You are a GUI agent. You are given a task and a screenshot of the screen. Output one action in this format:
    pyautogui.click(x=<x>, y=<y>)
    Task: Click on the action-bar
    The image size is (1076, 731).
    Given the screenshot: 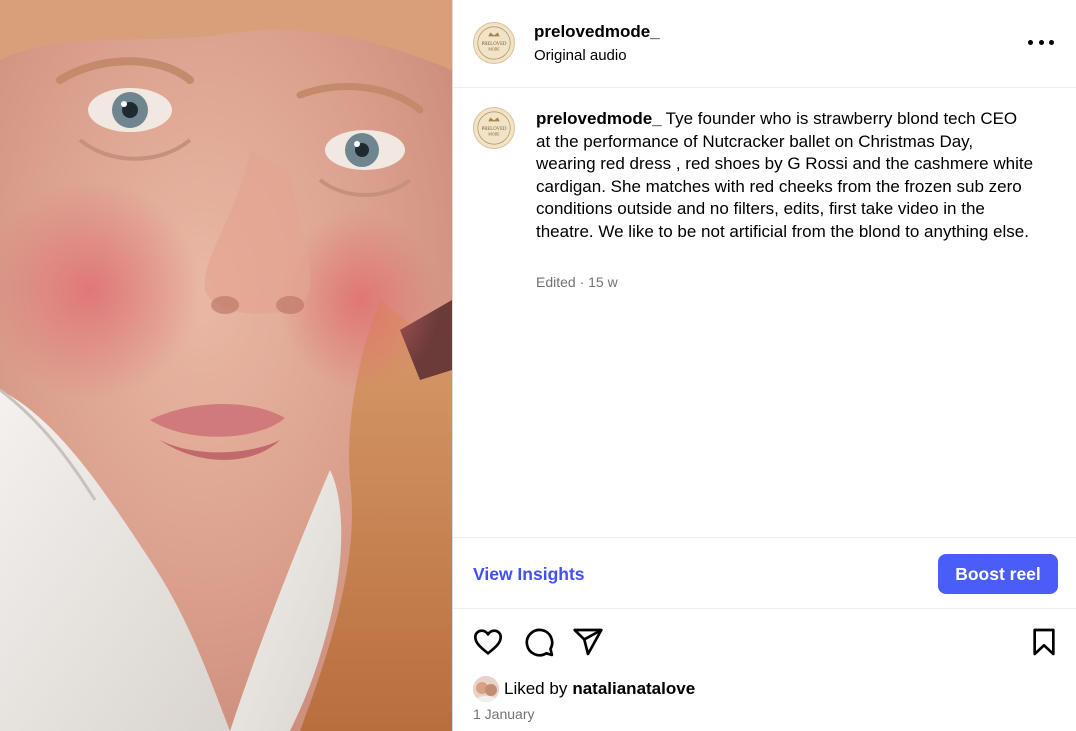 What is the action you would take?
    pyautogui.click(x=764, y=641)
    